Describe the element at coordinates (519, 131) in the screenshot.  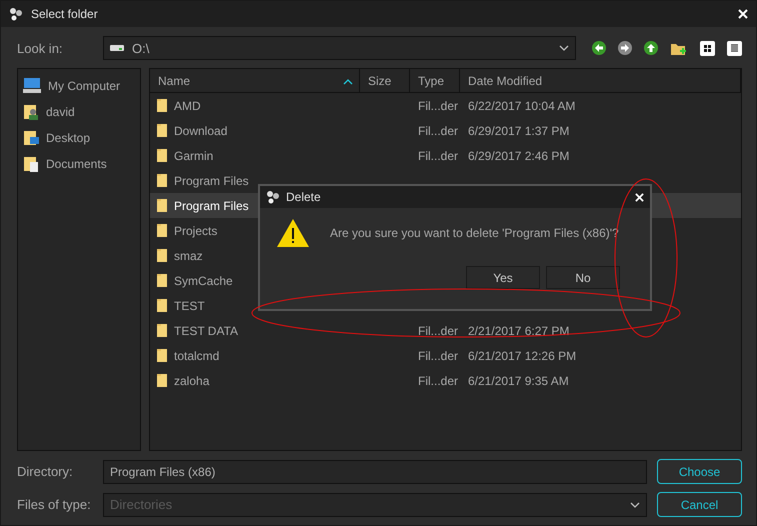
I see `file-date: 6/29/2017 1:37 PM` at that location.